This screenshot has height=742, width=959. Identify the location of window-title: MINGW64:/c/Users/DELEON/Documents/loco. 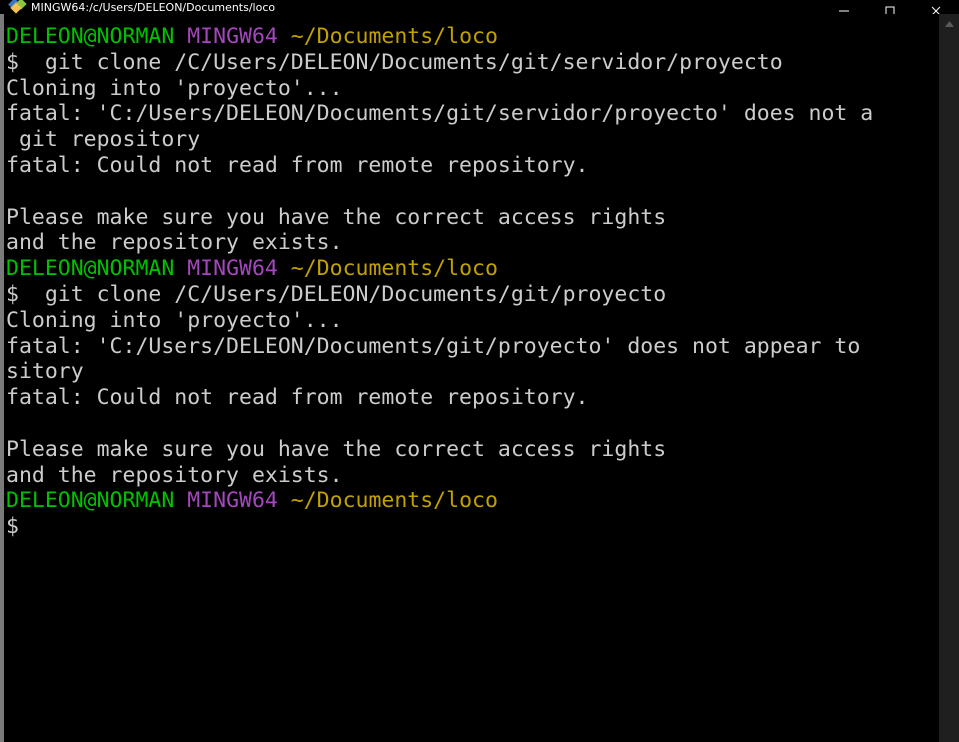
(153, 7).